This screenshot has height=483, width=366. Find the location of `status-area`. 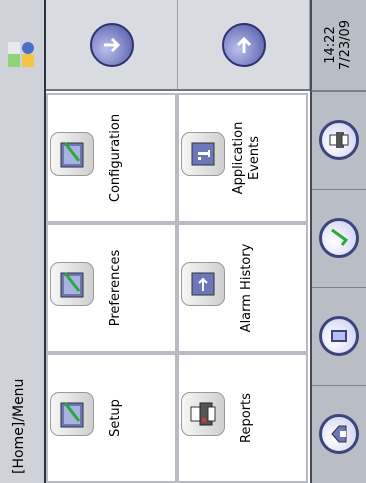

status-area is located at coordinates (23, 45).